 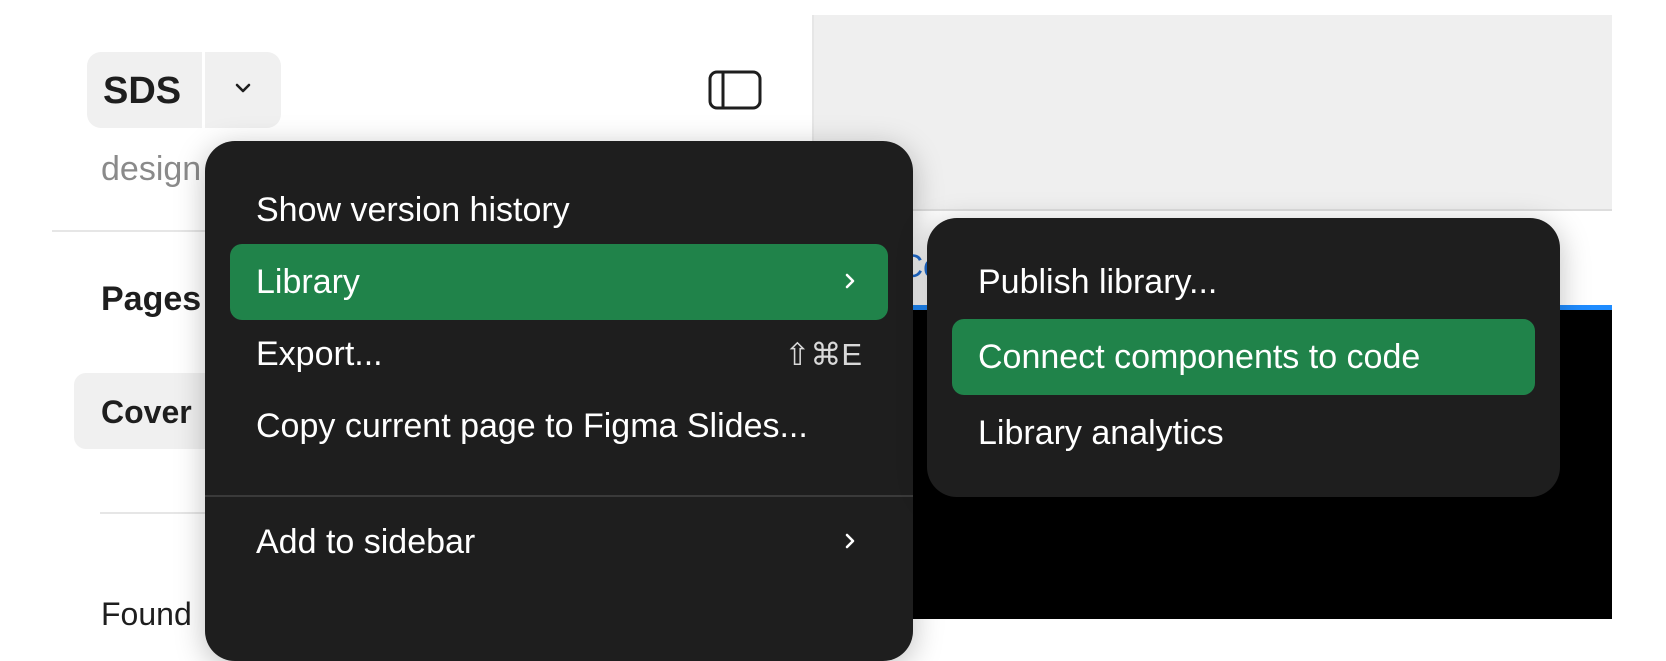 I want to click on canvas-margin, so click(x=1639, y=309).